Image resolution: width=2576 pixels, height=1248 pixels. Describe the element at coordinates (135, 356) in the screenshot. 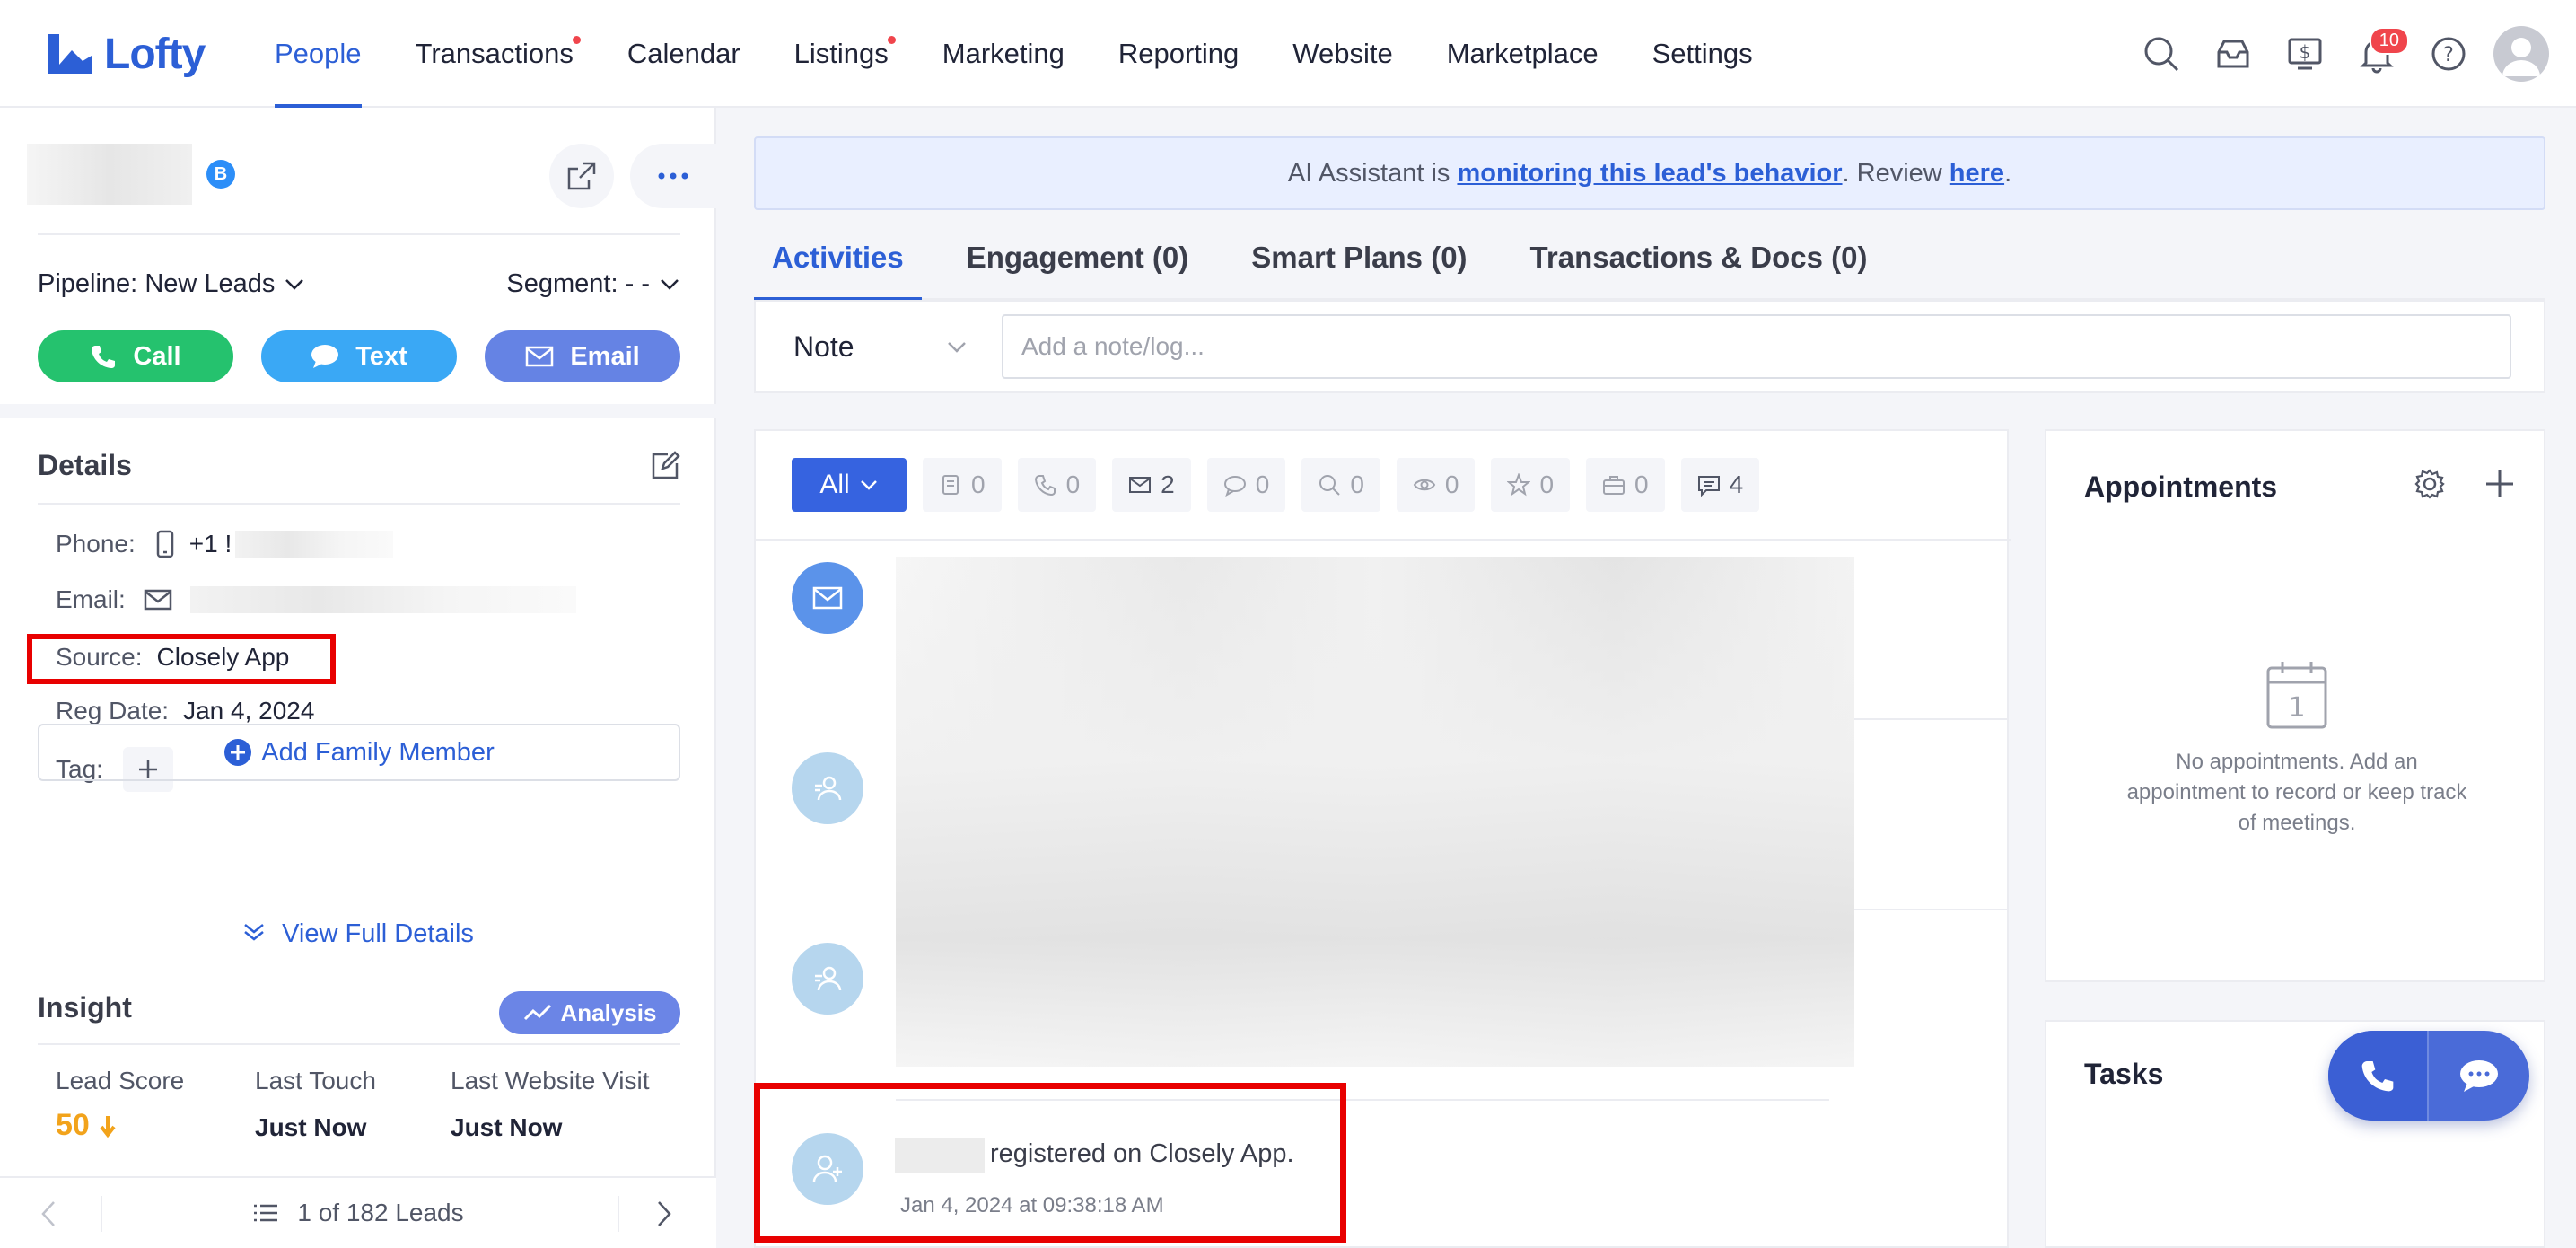

I see `call-button: Call` at that location.